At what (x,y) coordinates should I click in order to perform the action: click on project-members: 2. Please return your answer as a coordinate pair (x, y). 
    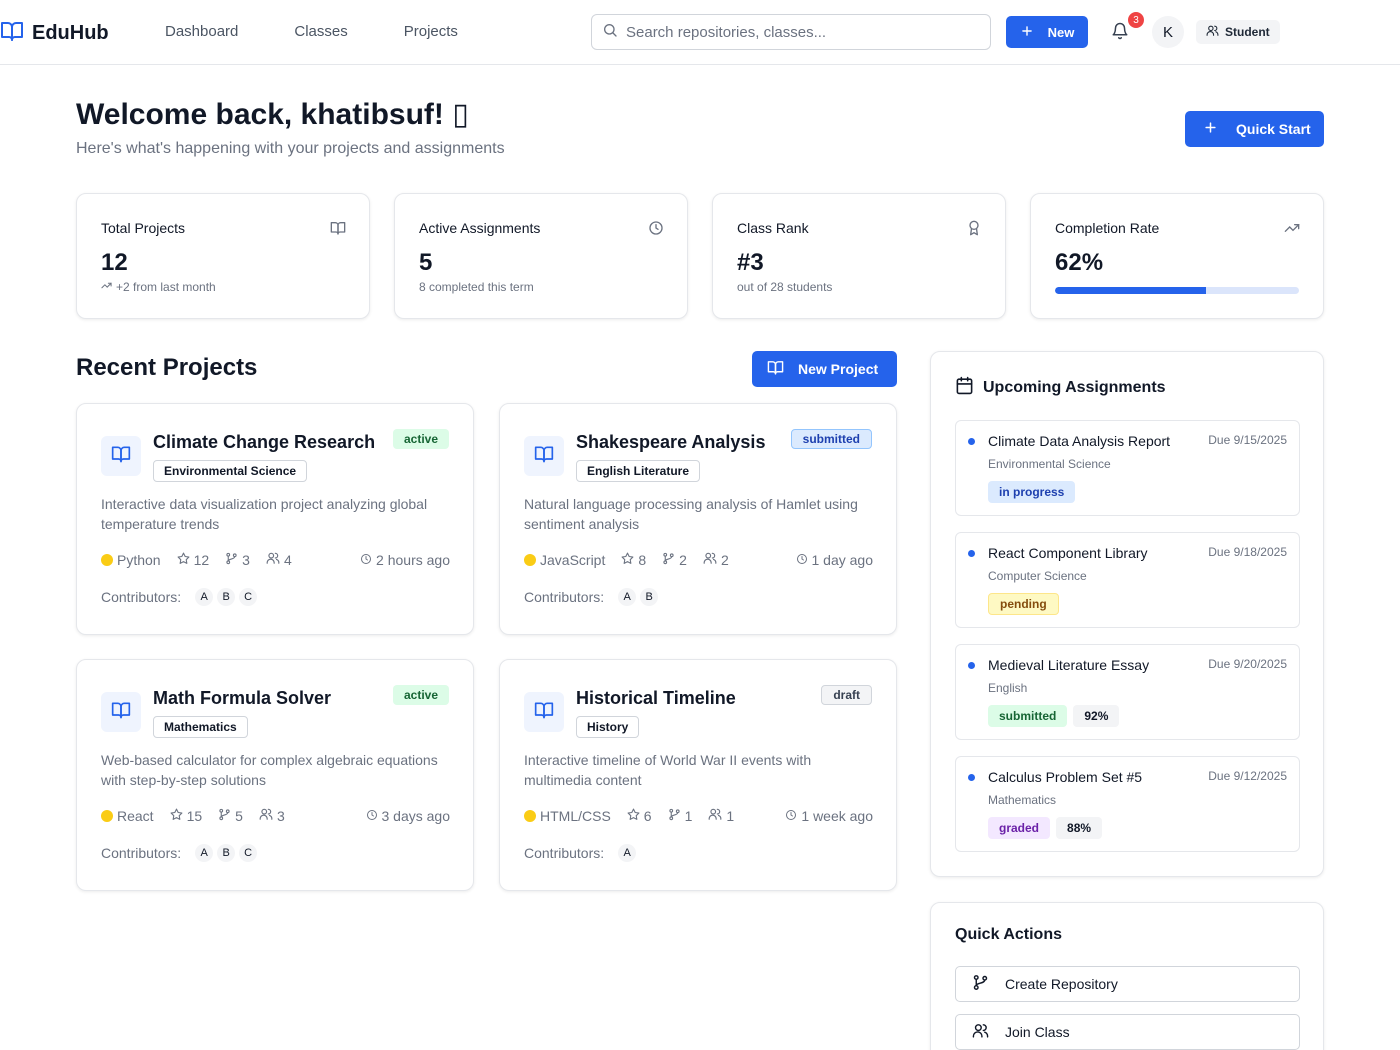
    Looking at the image, I should click on (716, 559).